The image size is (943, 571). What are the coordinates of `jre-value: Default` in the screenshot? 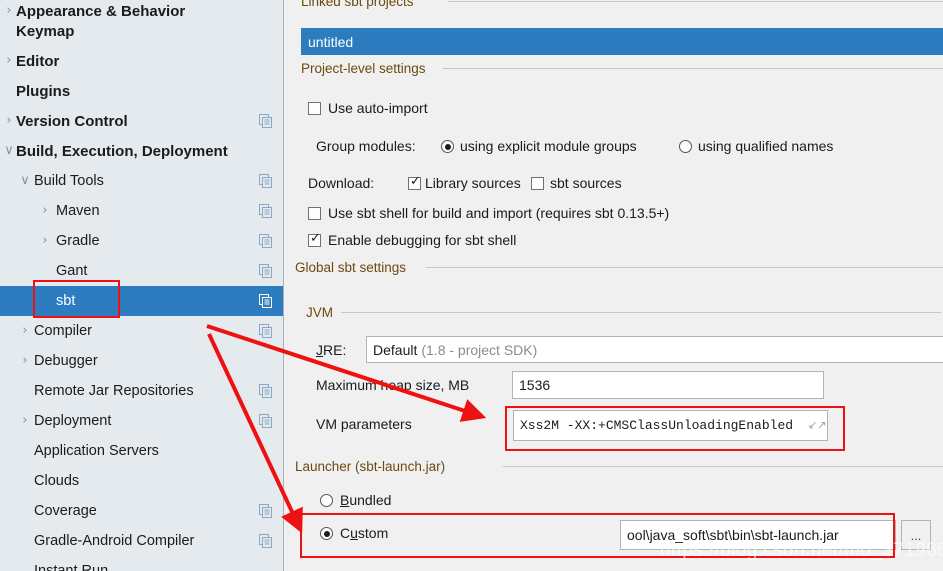 It's located at (395, 349).